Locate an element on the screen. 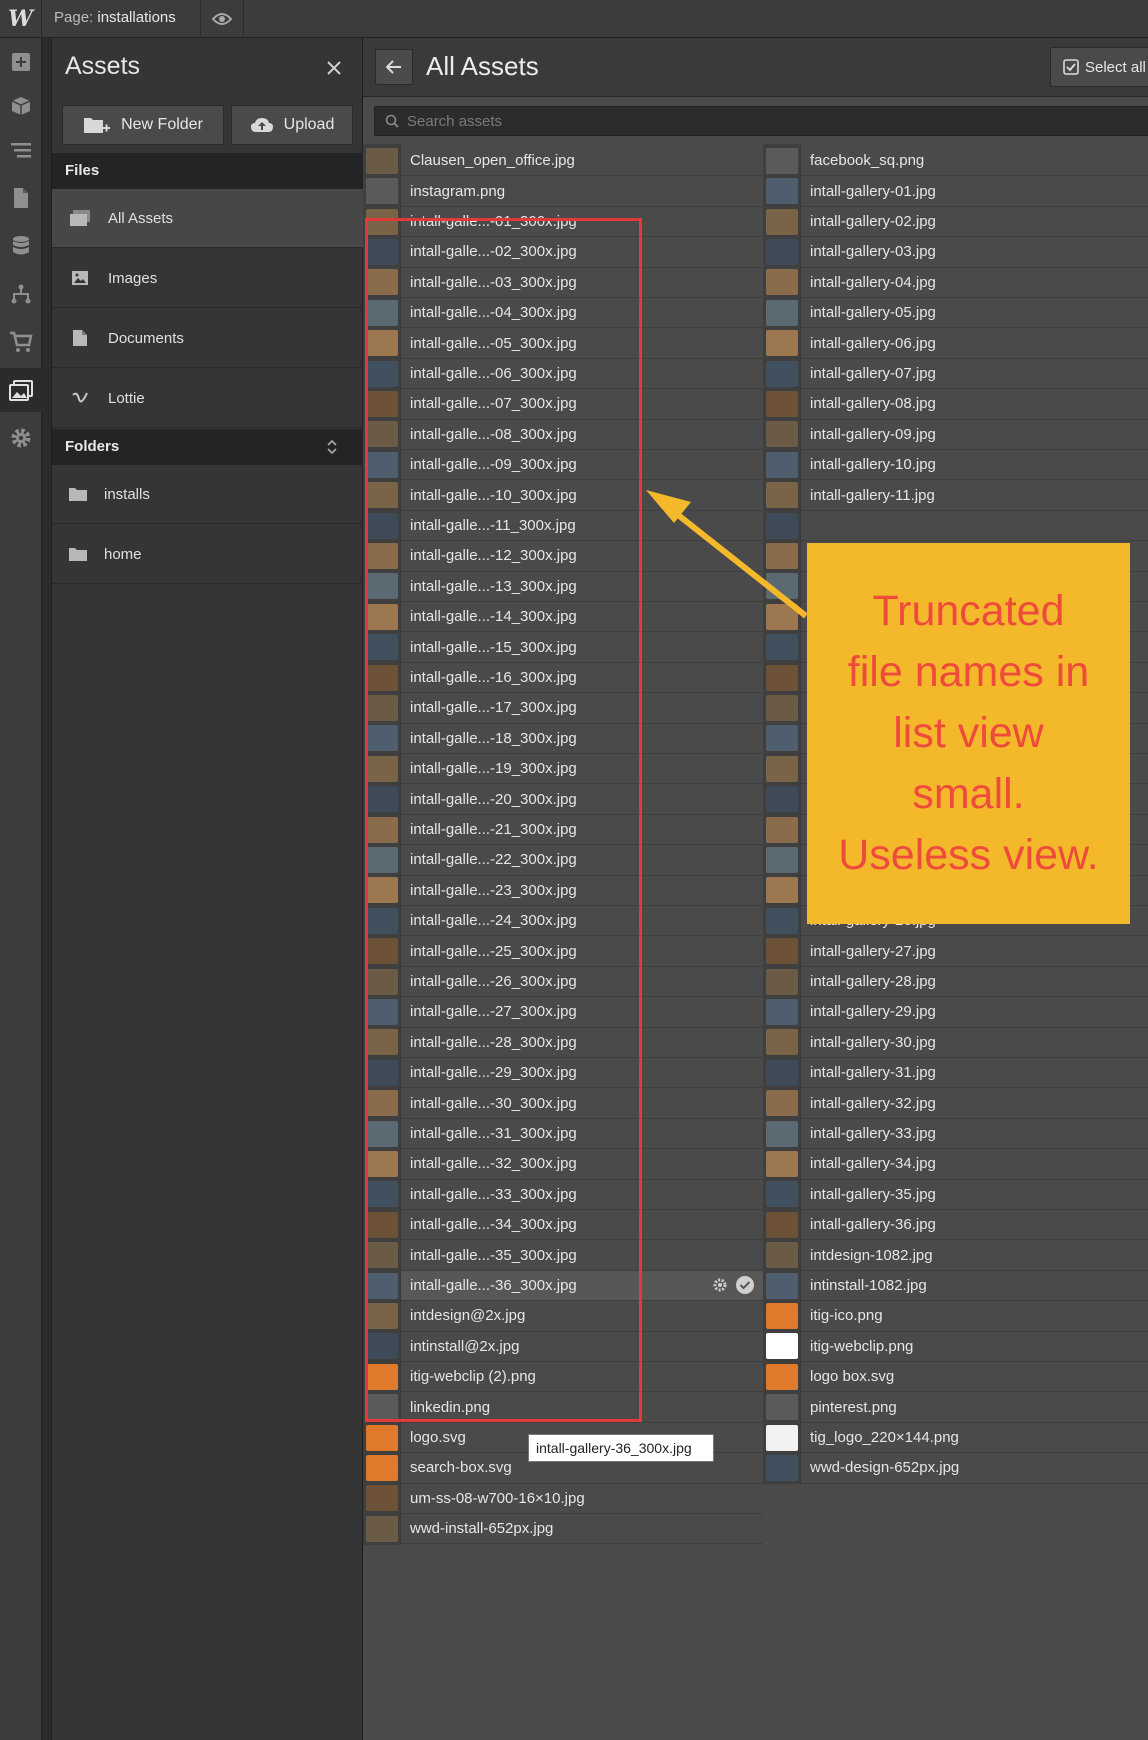  nav-documents: Documents is located at coordinates (208, 338).